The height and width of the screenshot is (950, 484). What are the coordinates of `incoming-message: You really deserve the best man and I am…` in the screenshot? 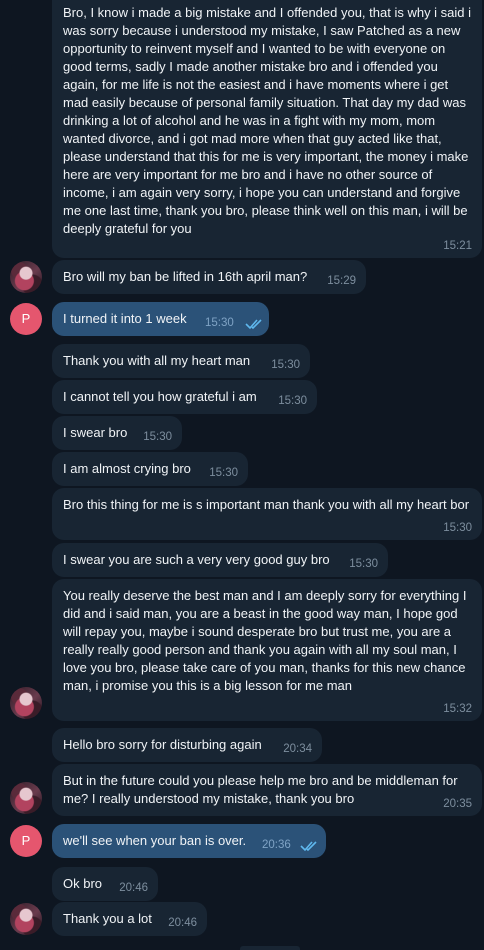 It's located at (267, 650).